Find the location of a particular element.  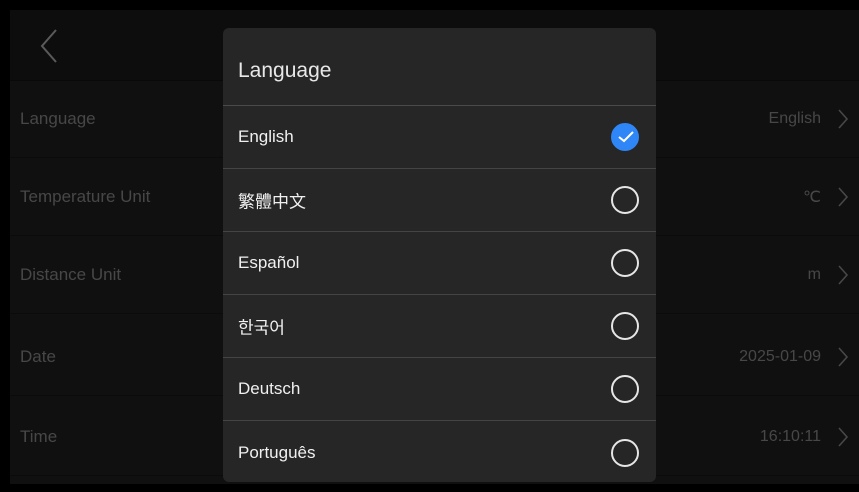

check-icon is located at coordinates (626, 137).